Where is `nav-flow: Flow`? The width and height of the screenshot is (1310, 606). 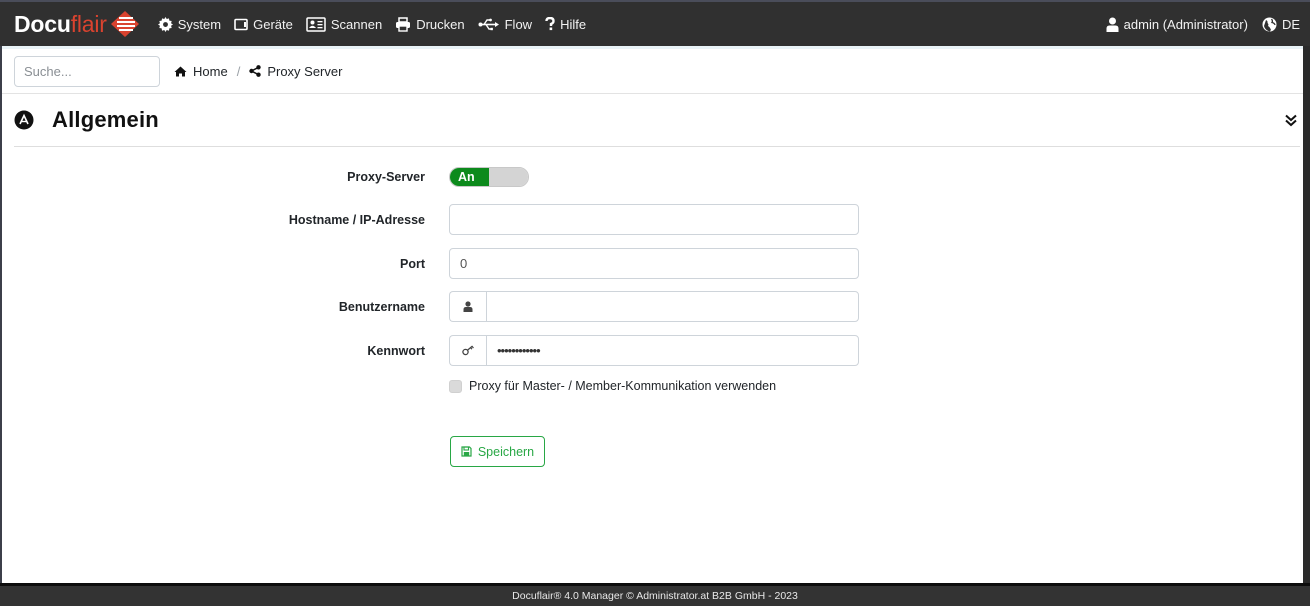
nav-flow: Flow is located at coordinates (505, 24).